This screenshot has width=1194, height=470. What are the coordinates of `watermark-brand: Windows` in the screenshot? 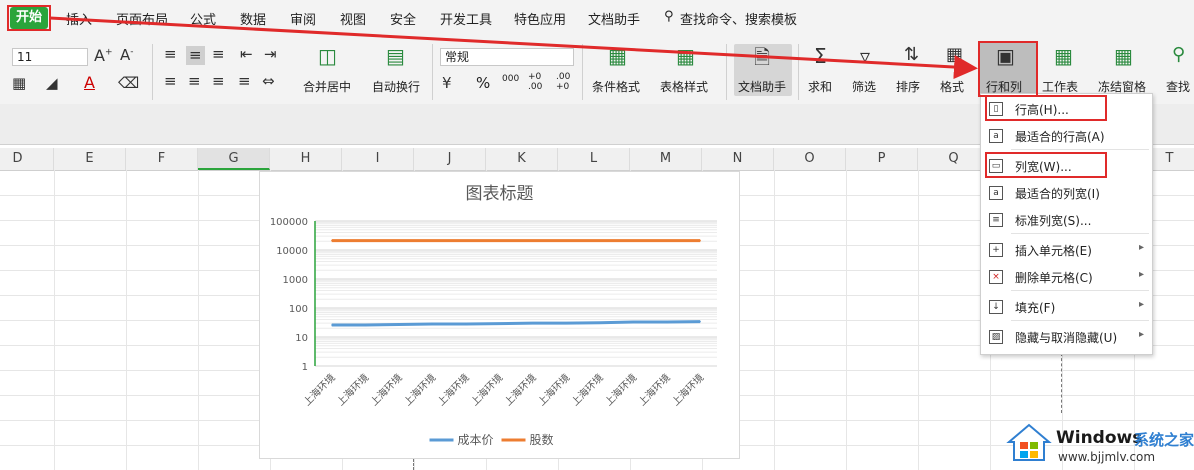 It's located at (1099, 438).